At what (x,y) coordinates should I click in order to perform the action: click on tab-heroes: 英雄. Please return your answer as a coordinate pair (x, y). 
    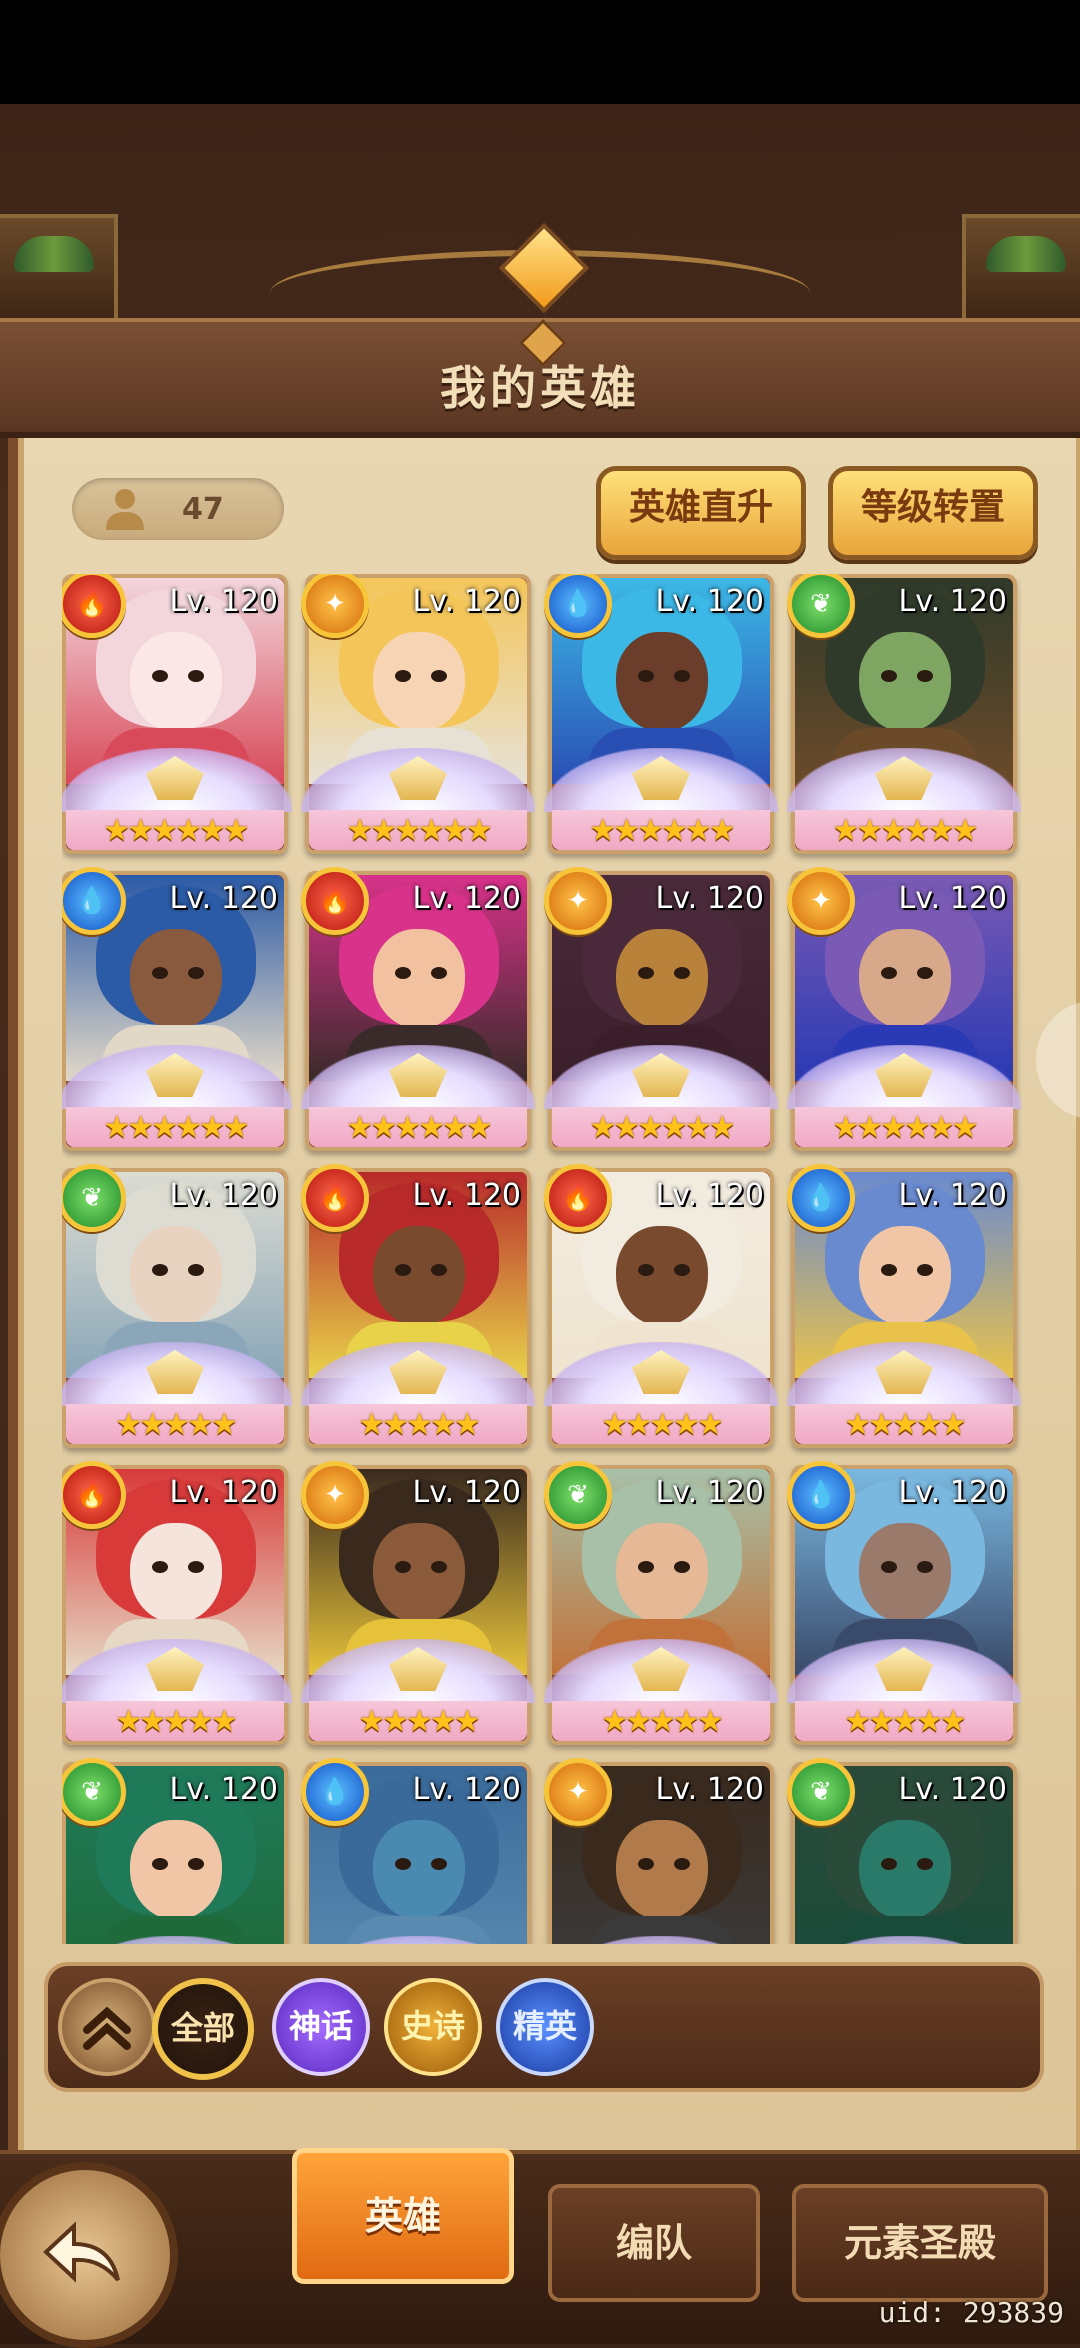
    Looking at the image, I should click on (403, 2216).